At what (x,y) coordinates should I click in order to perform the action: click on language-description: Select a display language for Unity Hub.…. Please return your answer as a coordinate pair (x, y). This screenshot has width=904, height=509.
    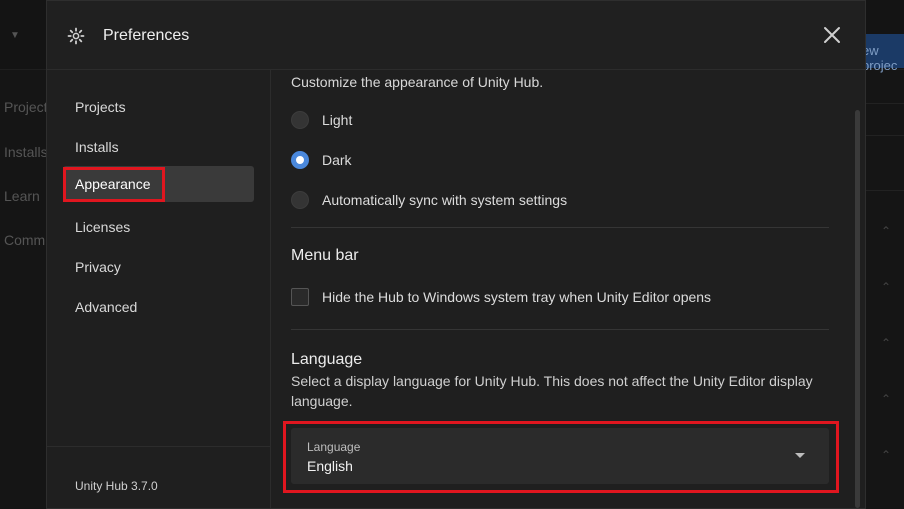
    Looking at the image, I should click on (552, 391).